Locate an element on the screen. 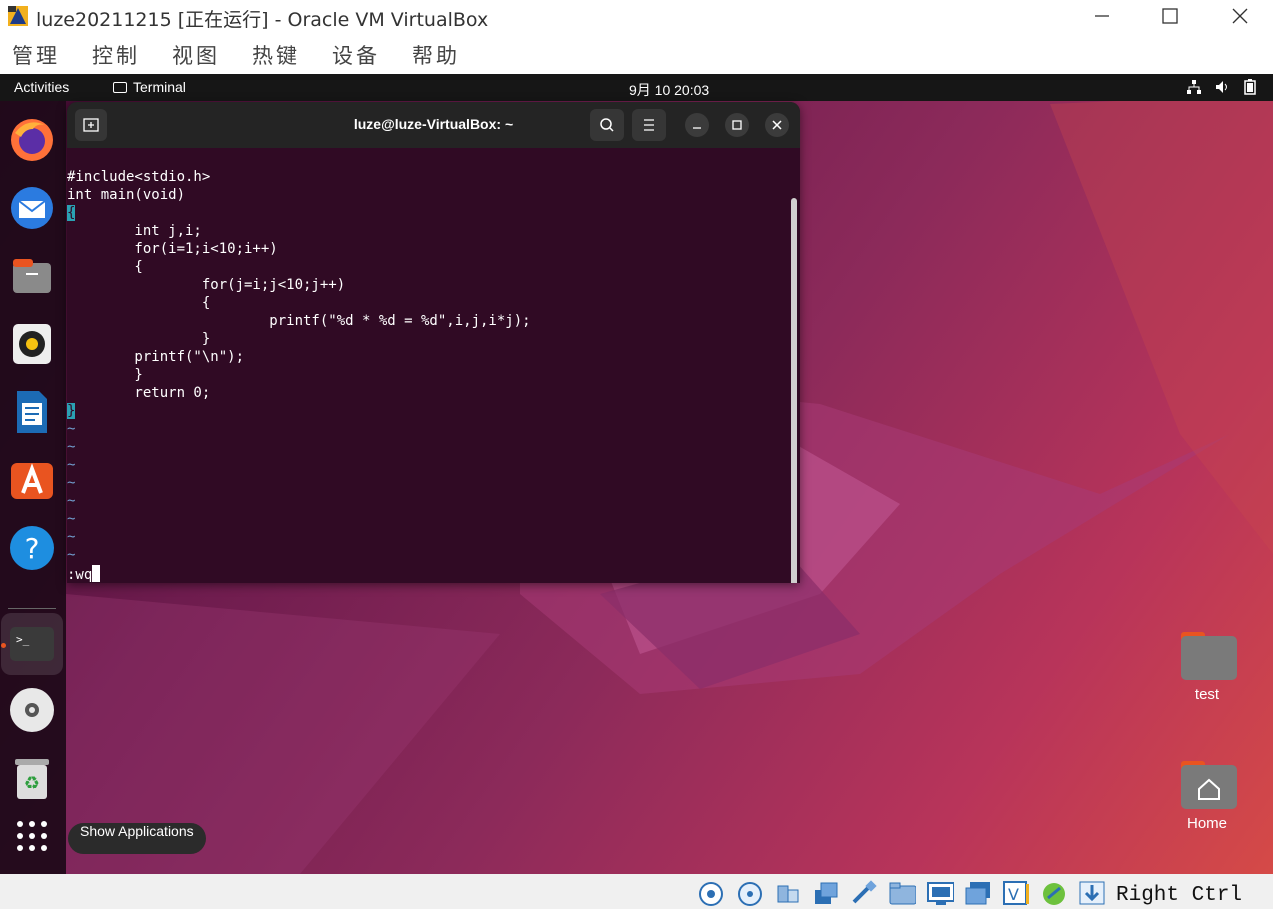 The width and height of the screenshot is (1273, 910). desktop-icon-test: test is located at coordinates (1207, 664).